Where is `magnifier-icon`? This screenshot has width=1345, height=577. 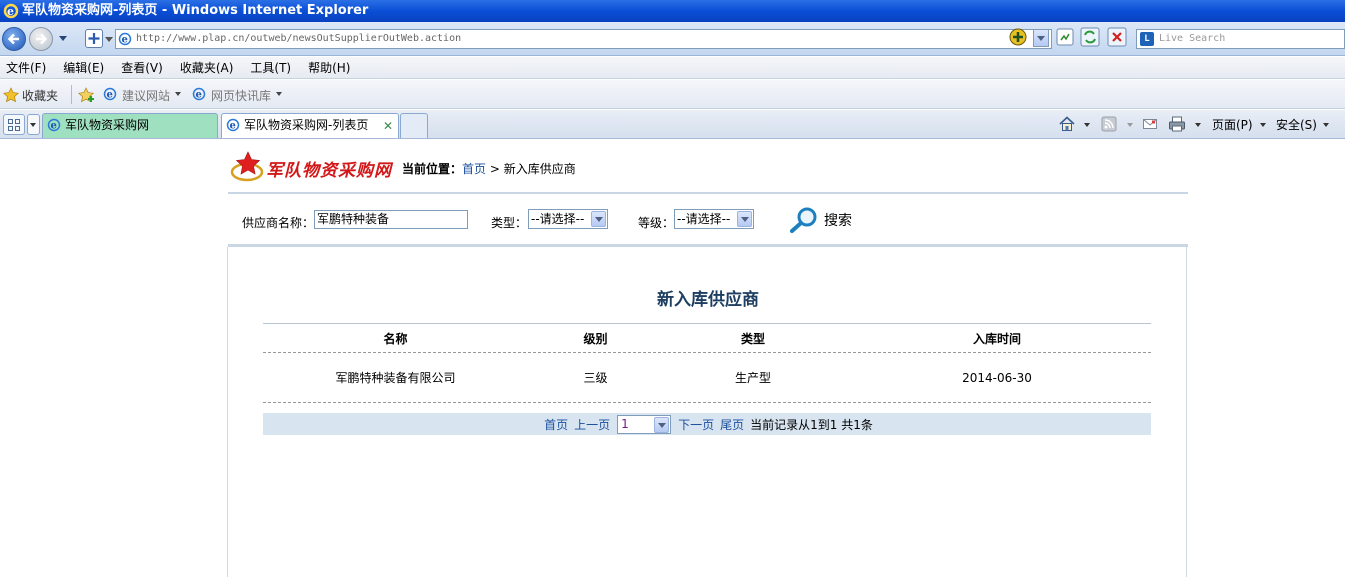 magnifier-icon is located at coordinates (803, 220).